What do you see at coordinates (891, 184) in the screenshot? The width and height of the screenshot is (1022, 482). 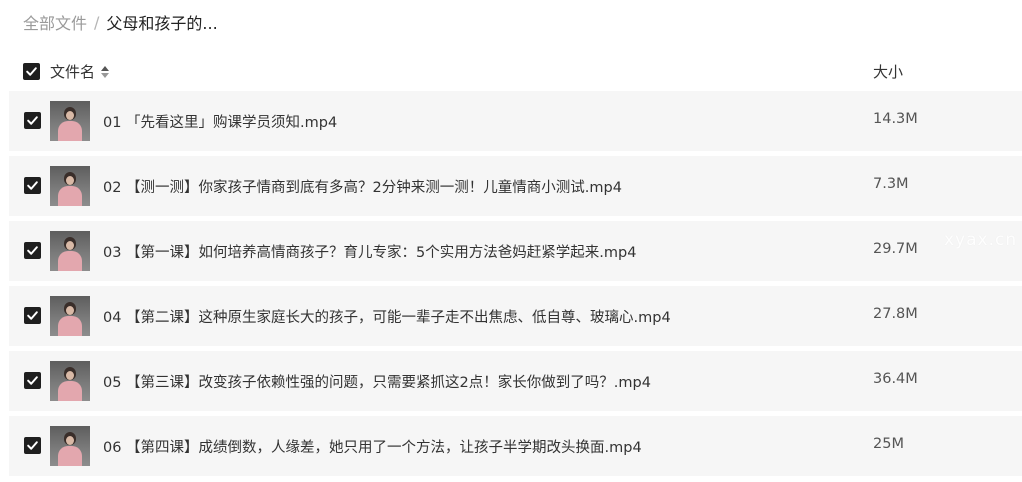 I see `file-size: 7.3M` at bounding box center [891, 184].